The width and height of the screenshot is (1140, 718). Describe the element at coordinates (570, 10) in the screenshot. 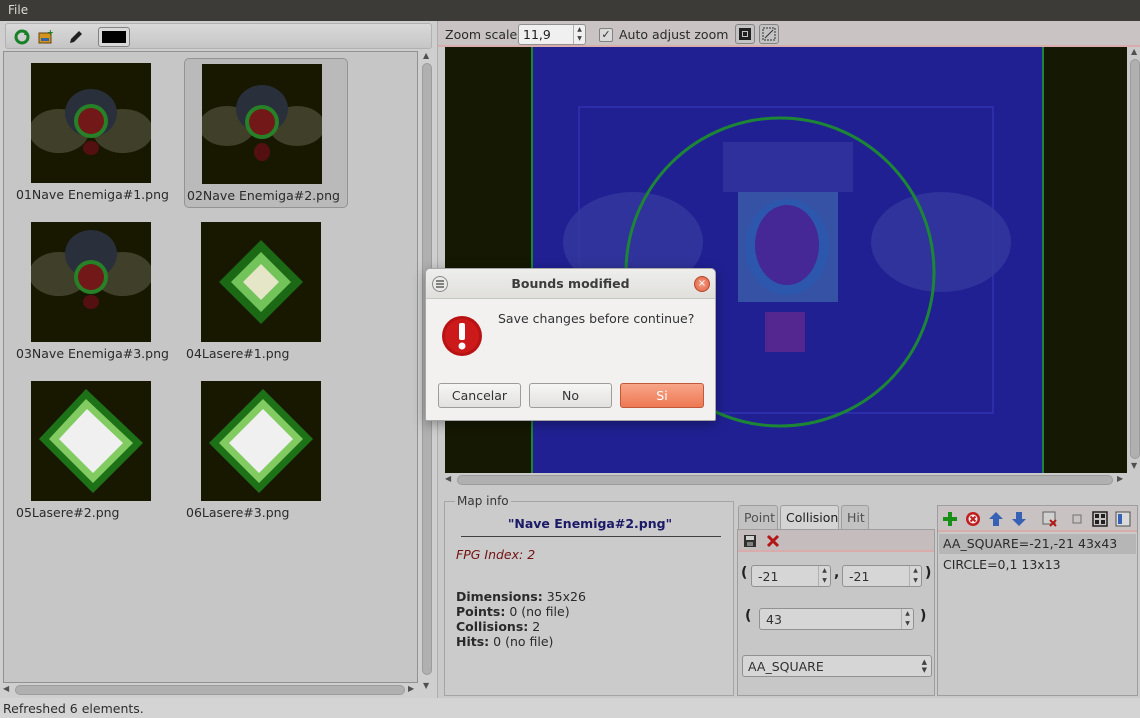

I see `menubar: File` at that location.